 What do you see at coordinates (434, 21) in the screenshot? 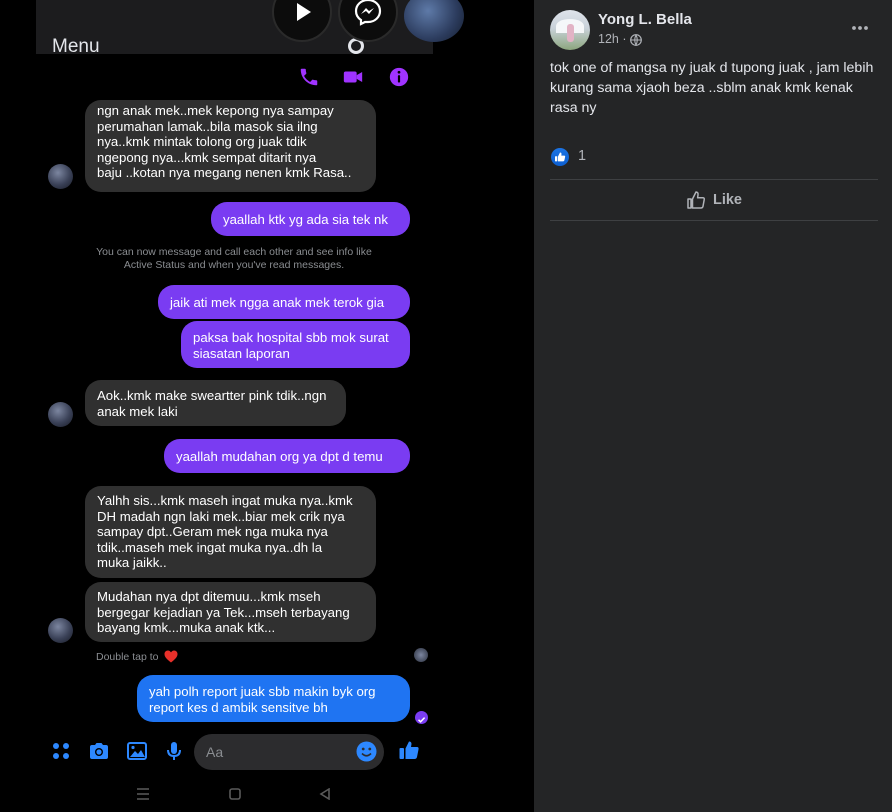
I see `thumbnail-image` at bounding box center [434, 21].